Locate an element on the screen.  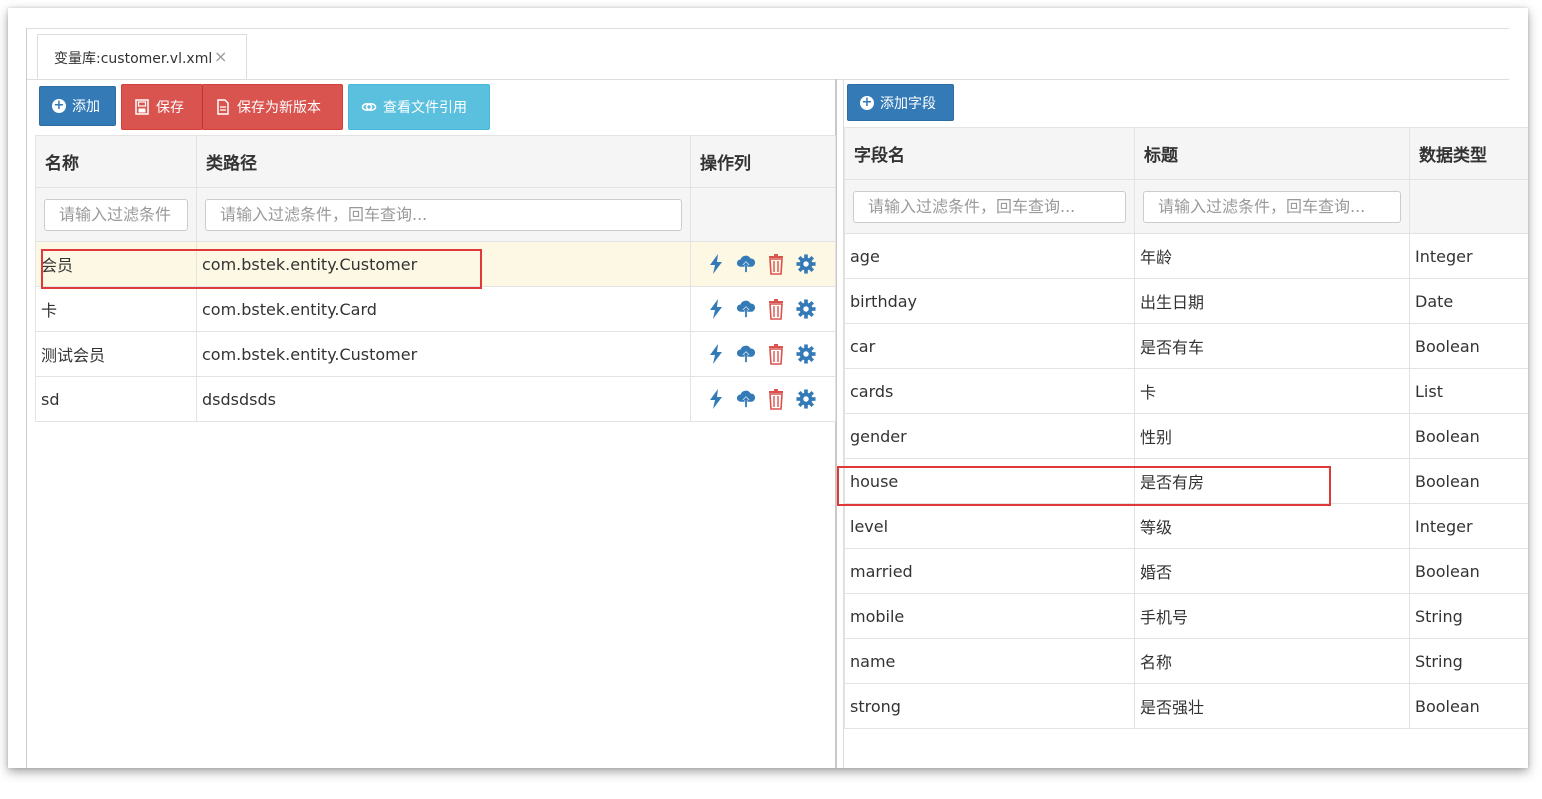
table-row: level 等级 Integer is located at coordinates (1186, 526).